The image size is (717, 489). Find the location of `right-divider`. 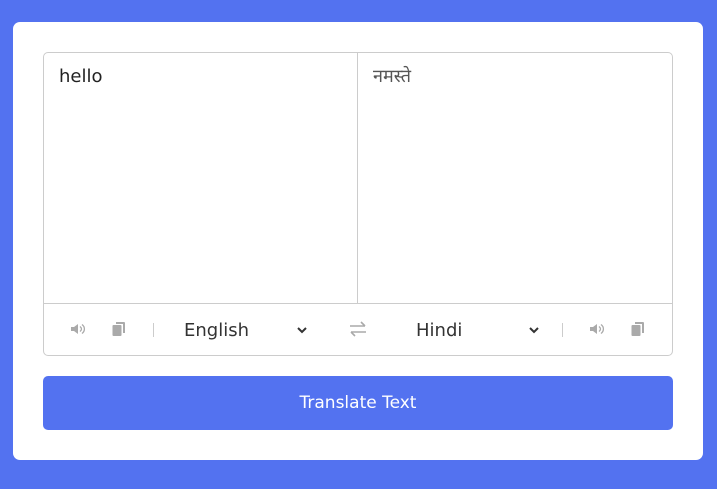

right-divider is located at coordinates (562, 330).